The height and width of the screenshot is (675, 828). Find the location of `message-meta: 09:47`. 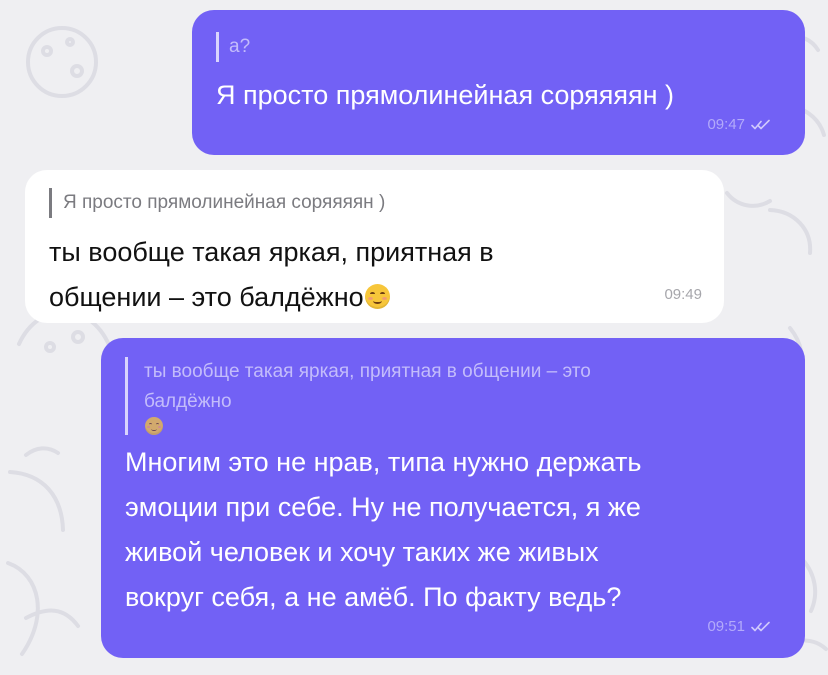

message-meta: 09:47 is located at coordinates (739, 124).